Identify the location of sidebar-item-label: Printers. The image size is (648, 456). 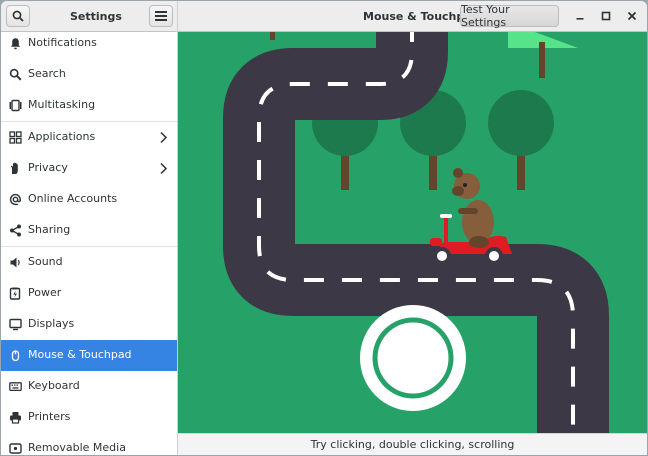
(49, 416).